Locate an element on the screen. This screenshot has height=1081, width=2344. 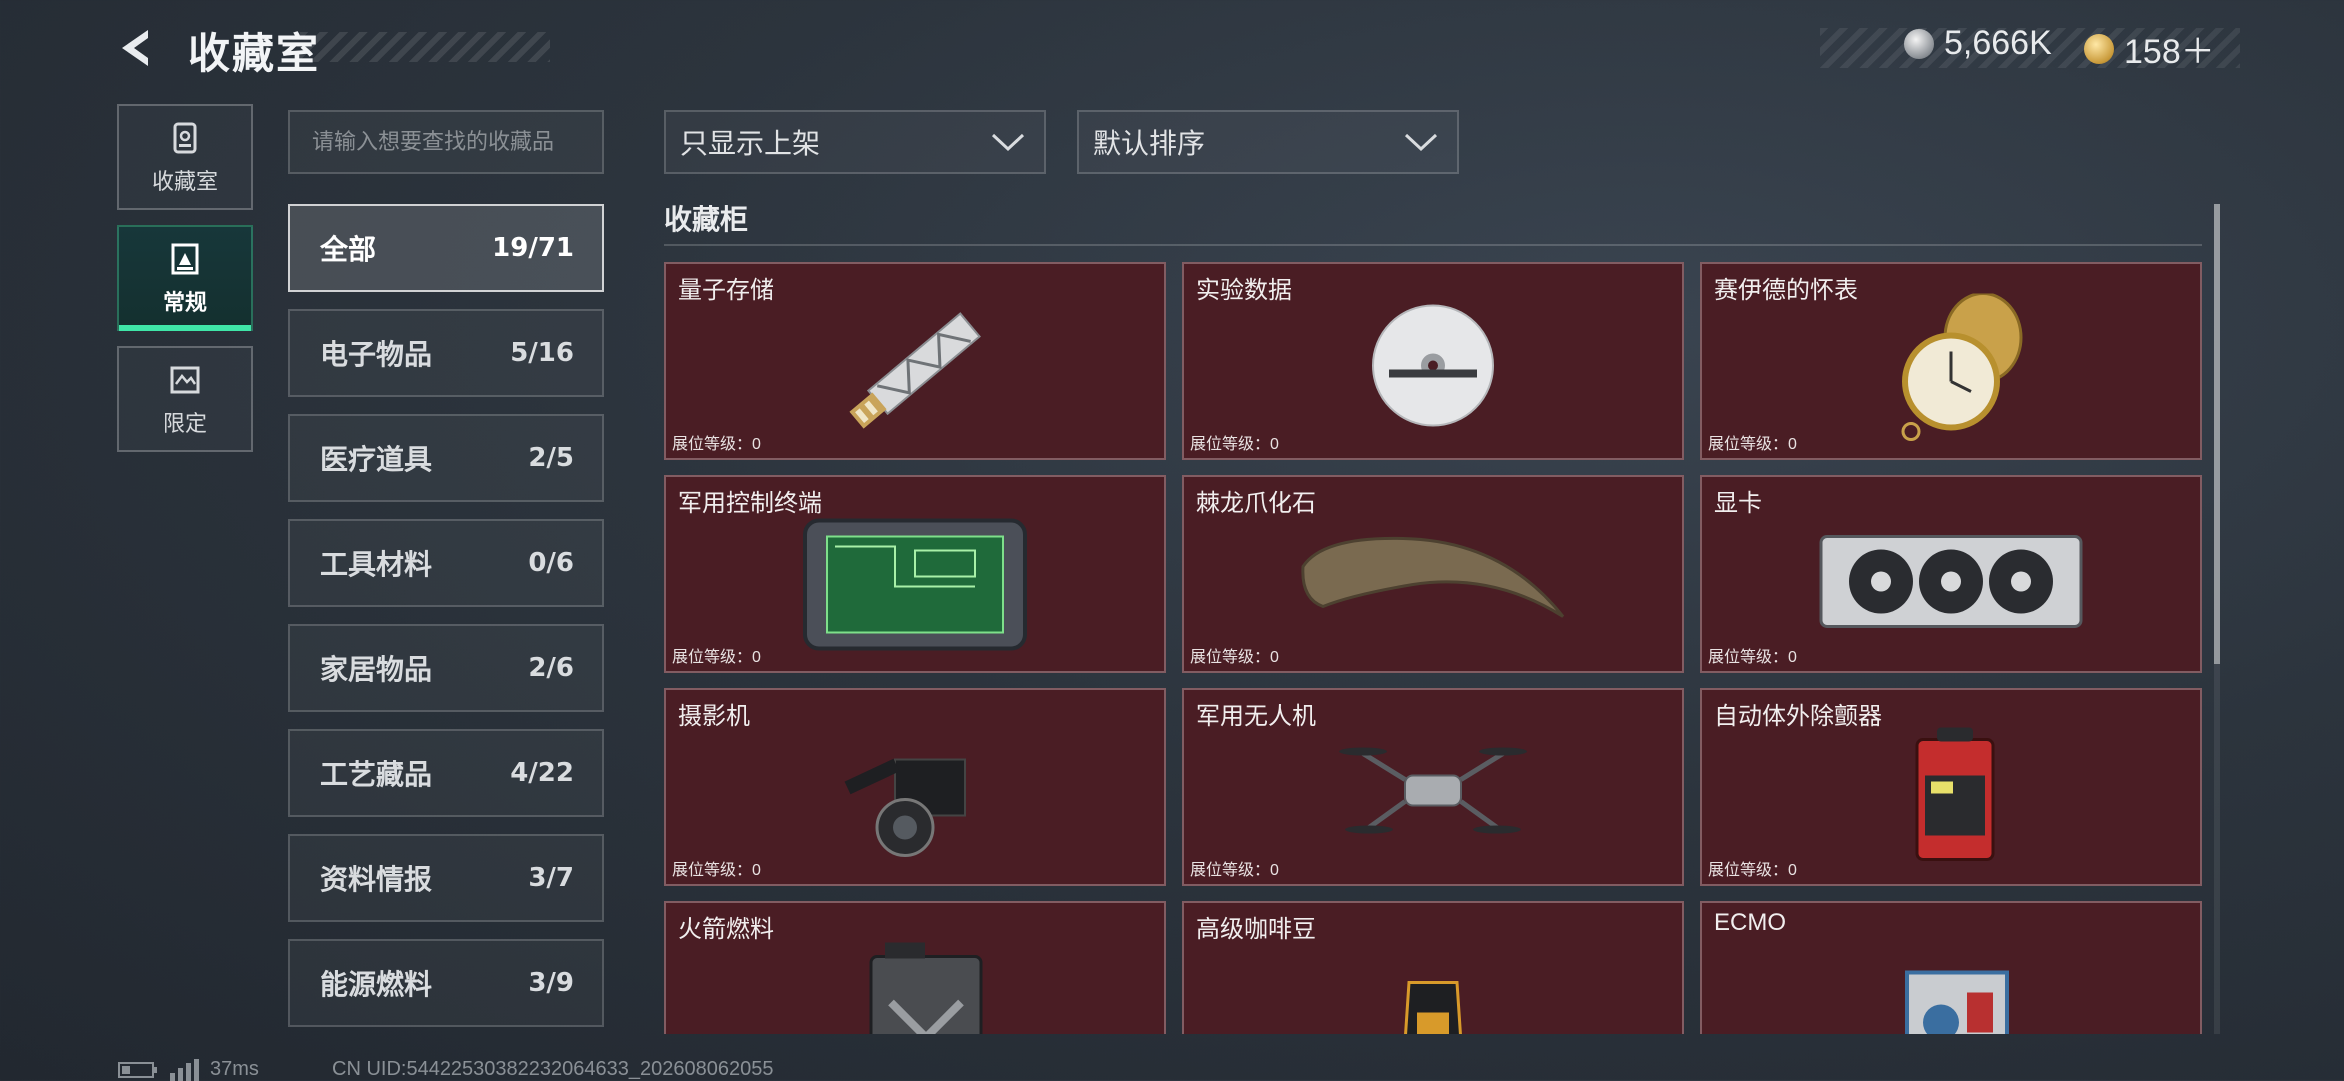
item-card: 棘龙爪化石 展位等级：0 is located at coordinates (1433, 574).